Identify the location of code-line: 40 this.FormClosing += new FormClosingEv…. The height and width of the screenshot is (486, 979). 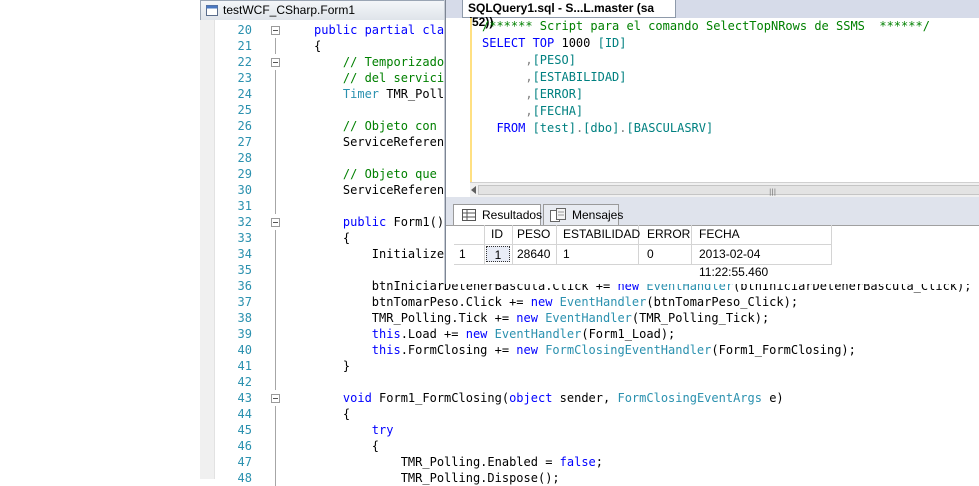
(589, 350).